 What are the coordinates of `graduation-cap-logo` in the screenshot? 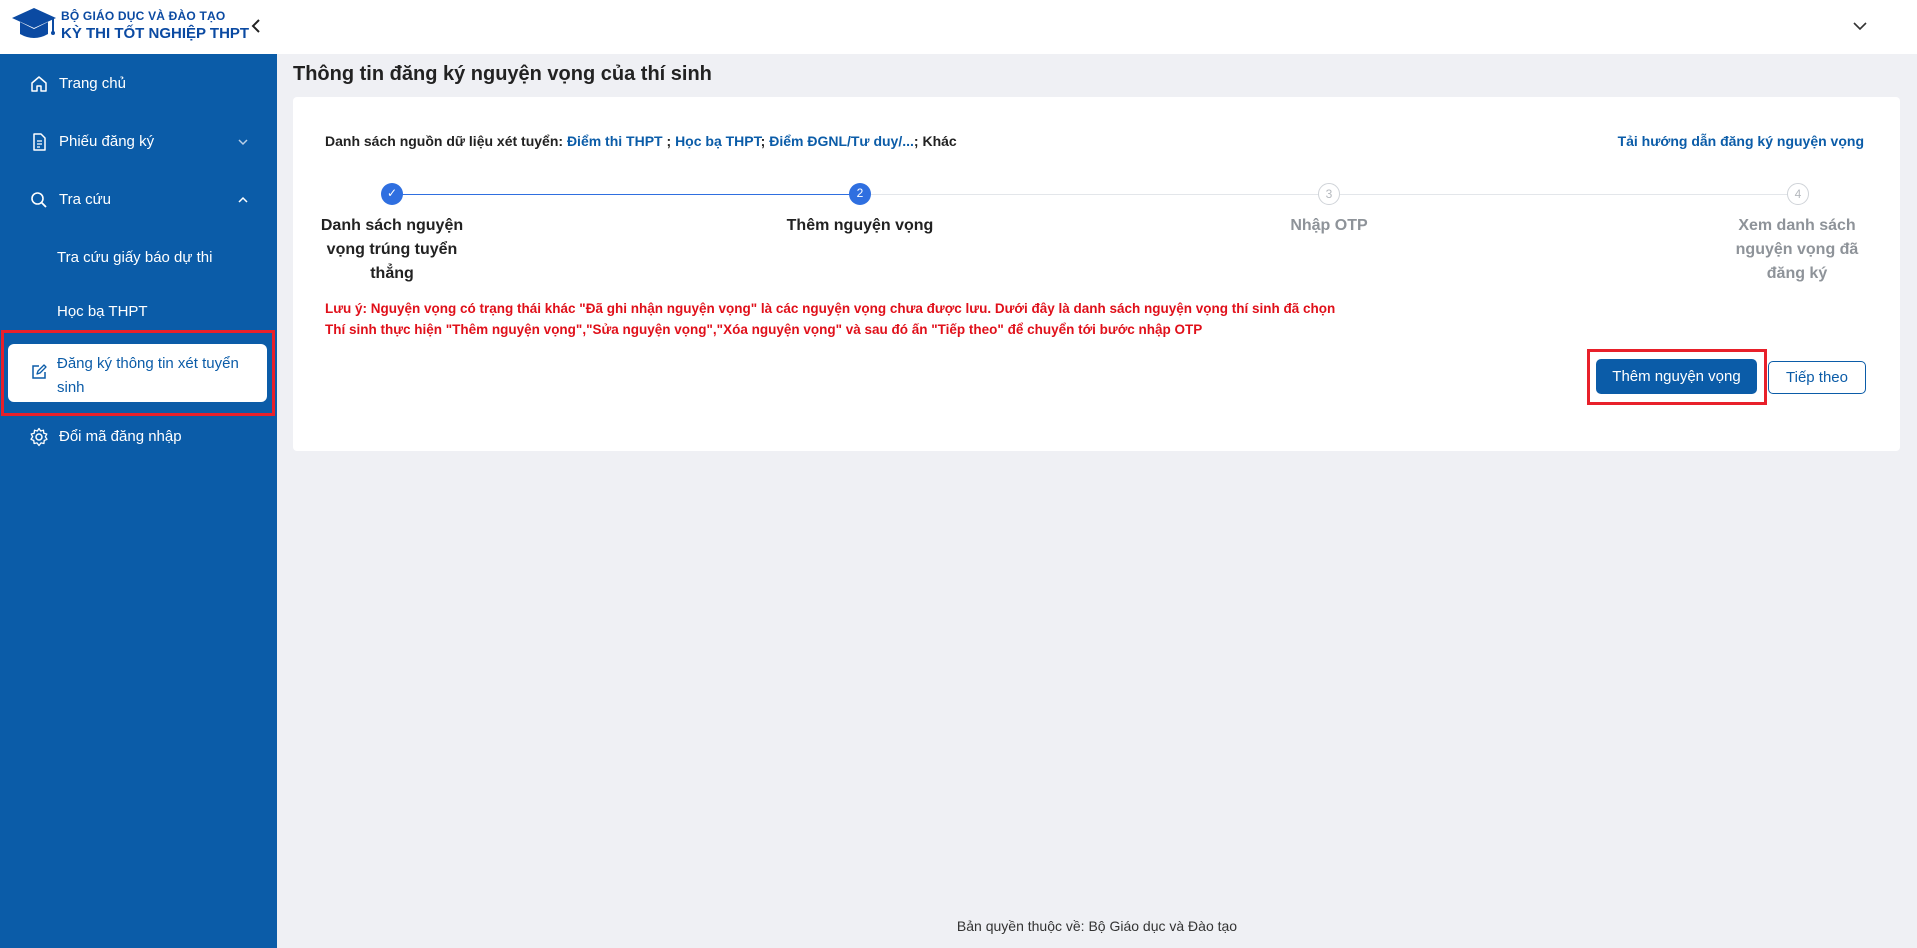 It's located at (34, 23).